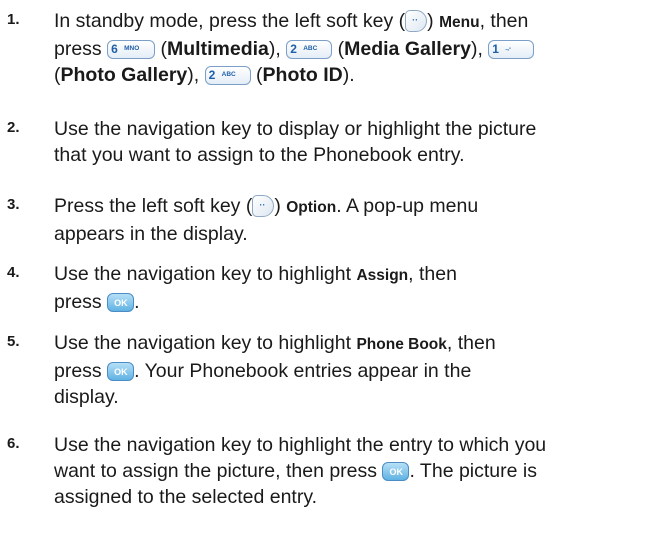 The image size is (651, 539). I want to click on step-number: 5., so click(13, 341).